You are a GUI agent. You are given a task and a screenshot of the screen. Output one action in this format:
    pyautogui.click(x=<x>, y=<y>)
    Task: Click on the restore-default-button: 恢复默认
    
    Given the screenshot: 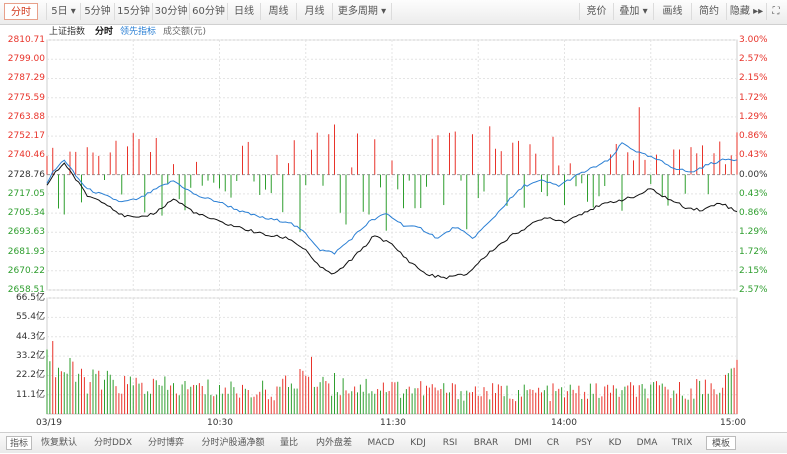 What is the action you would take?
    pyautogui.click(x=59, y=443)
    